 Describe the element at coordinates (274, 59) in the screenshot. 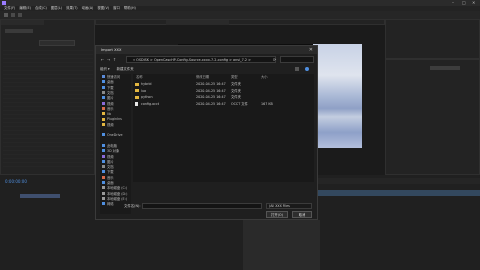

I see `refresh-icon: ⟳` at that location.